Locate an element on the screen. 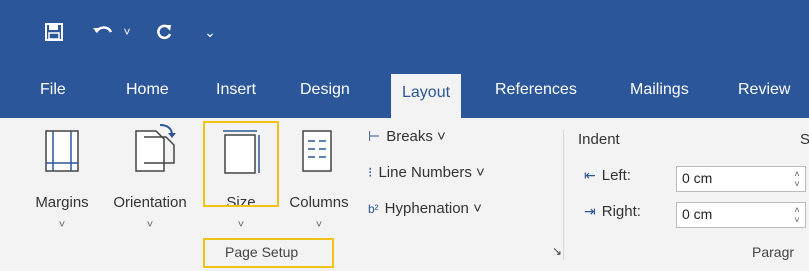 The width and height of the screenshot is (809, 271). indent-left-icon: ⇤ is located at coordinates (590, 175).